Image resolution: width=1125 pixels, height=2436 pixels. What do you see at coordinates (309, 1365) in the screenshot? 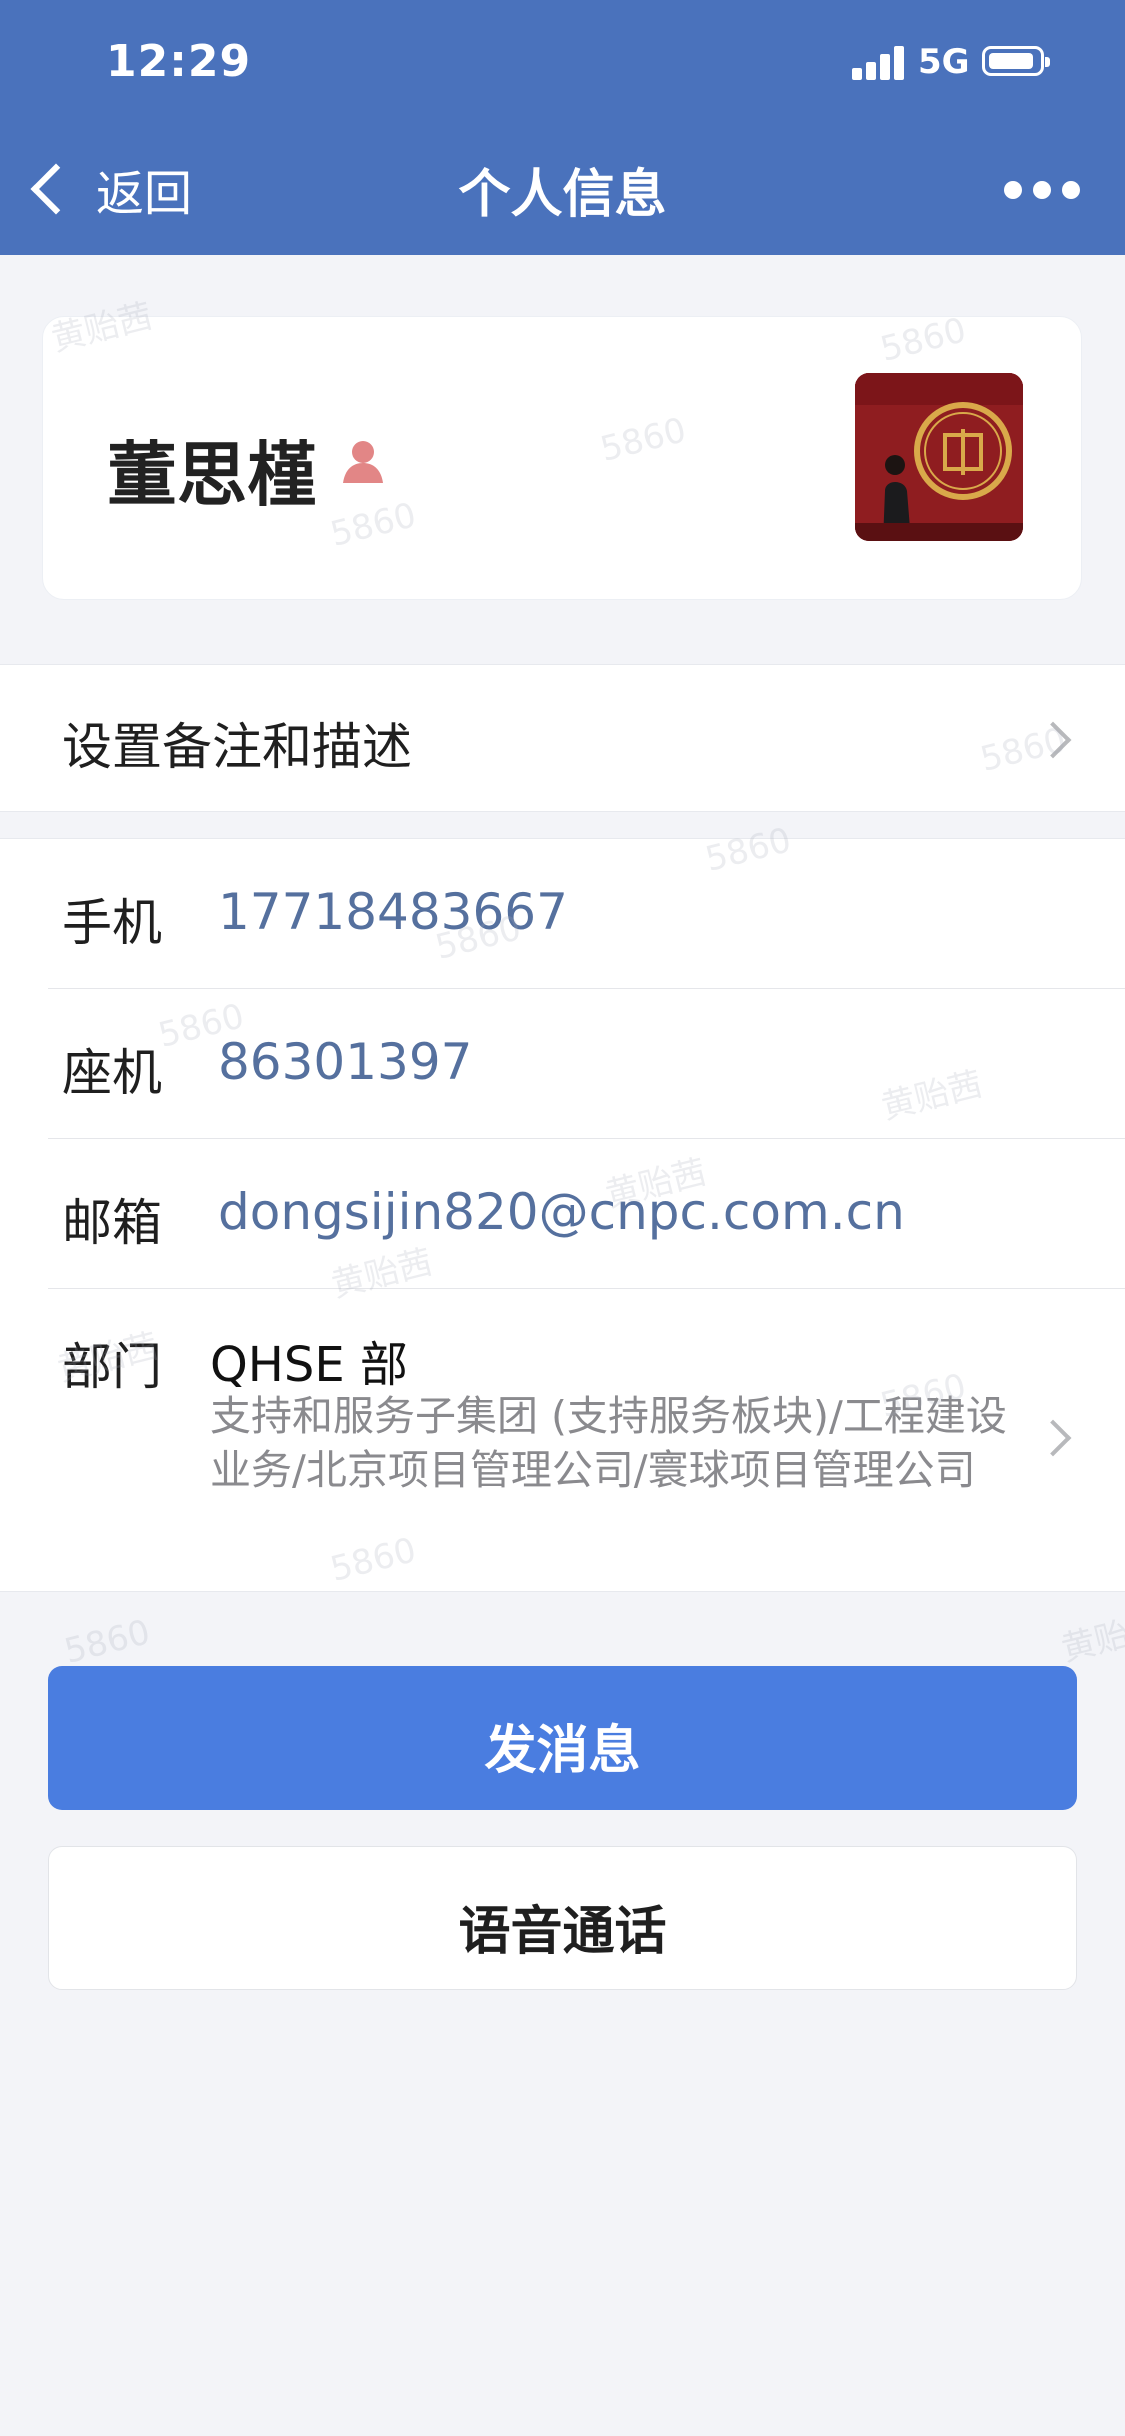
I see `department-name: QHSE 部` at bounding box center [309, 1365].